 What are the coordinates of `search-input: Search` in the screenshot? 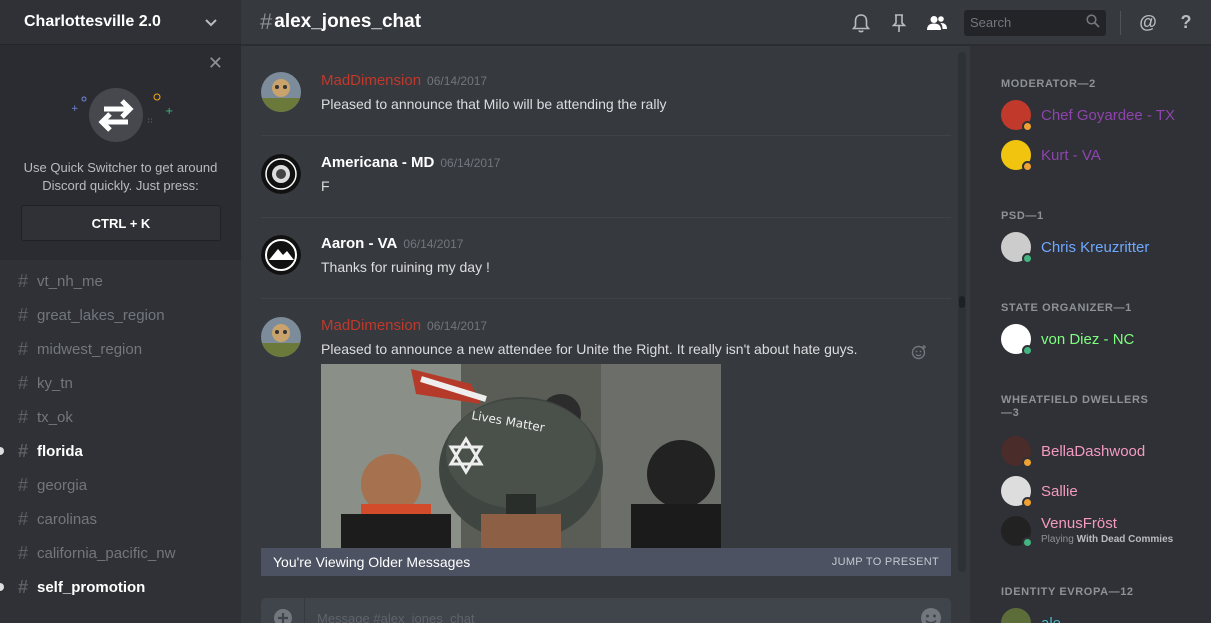 It's located at (1035, 22).